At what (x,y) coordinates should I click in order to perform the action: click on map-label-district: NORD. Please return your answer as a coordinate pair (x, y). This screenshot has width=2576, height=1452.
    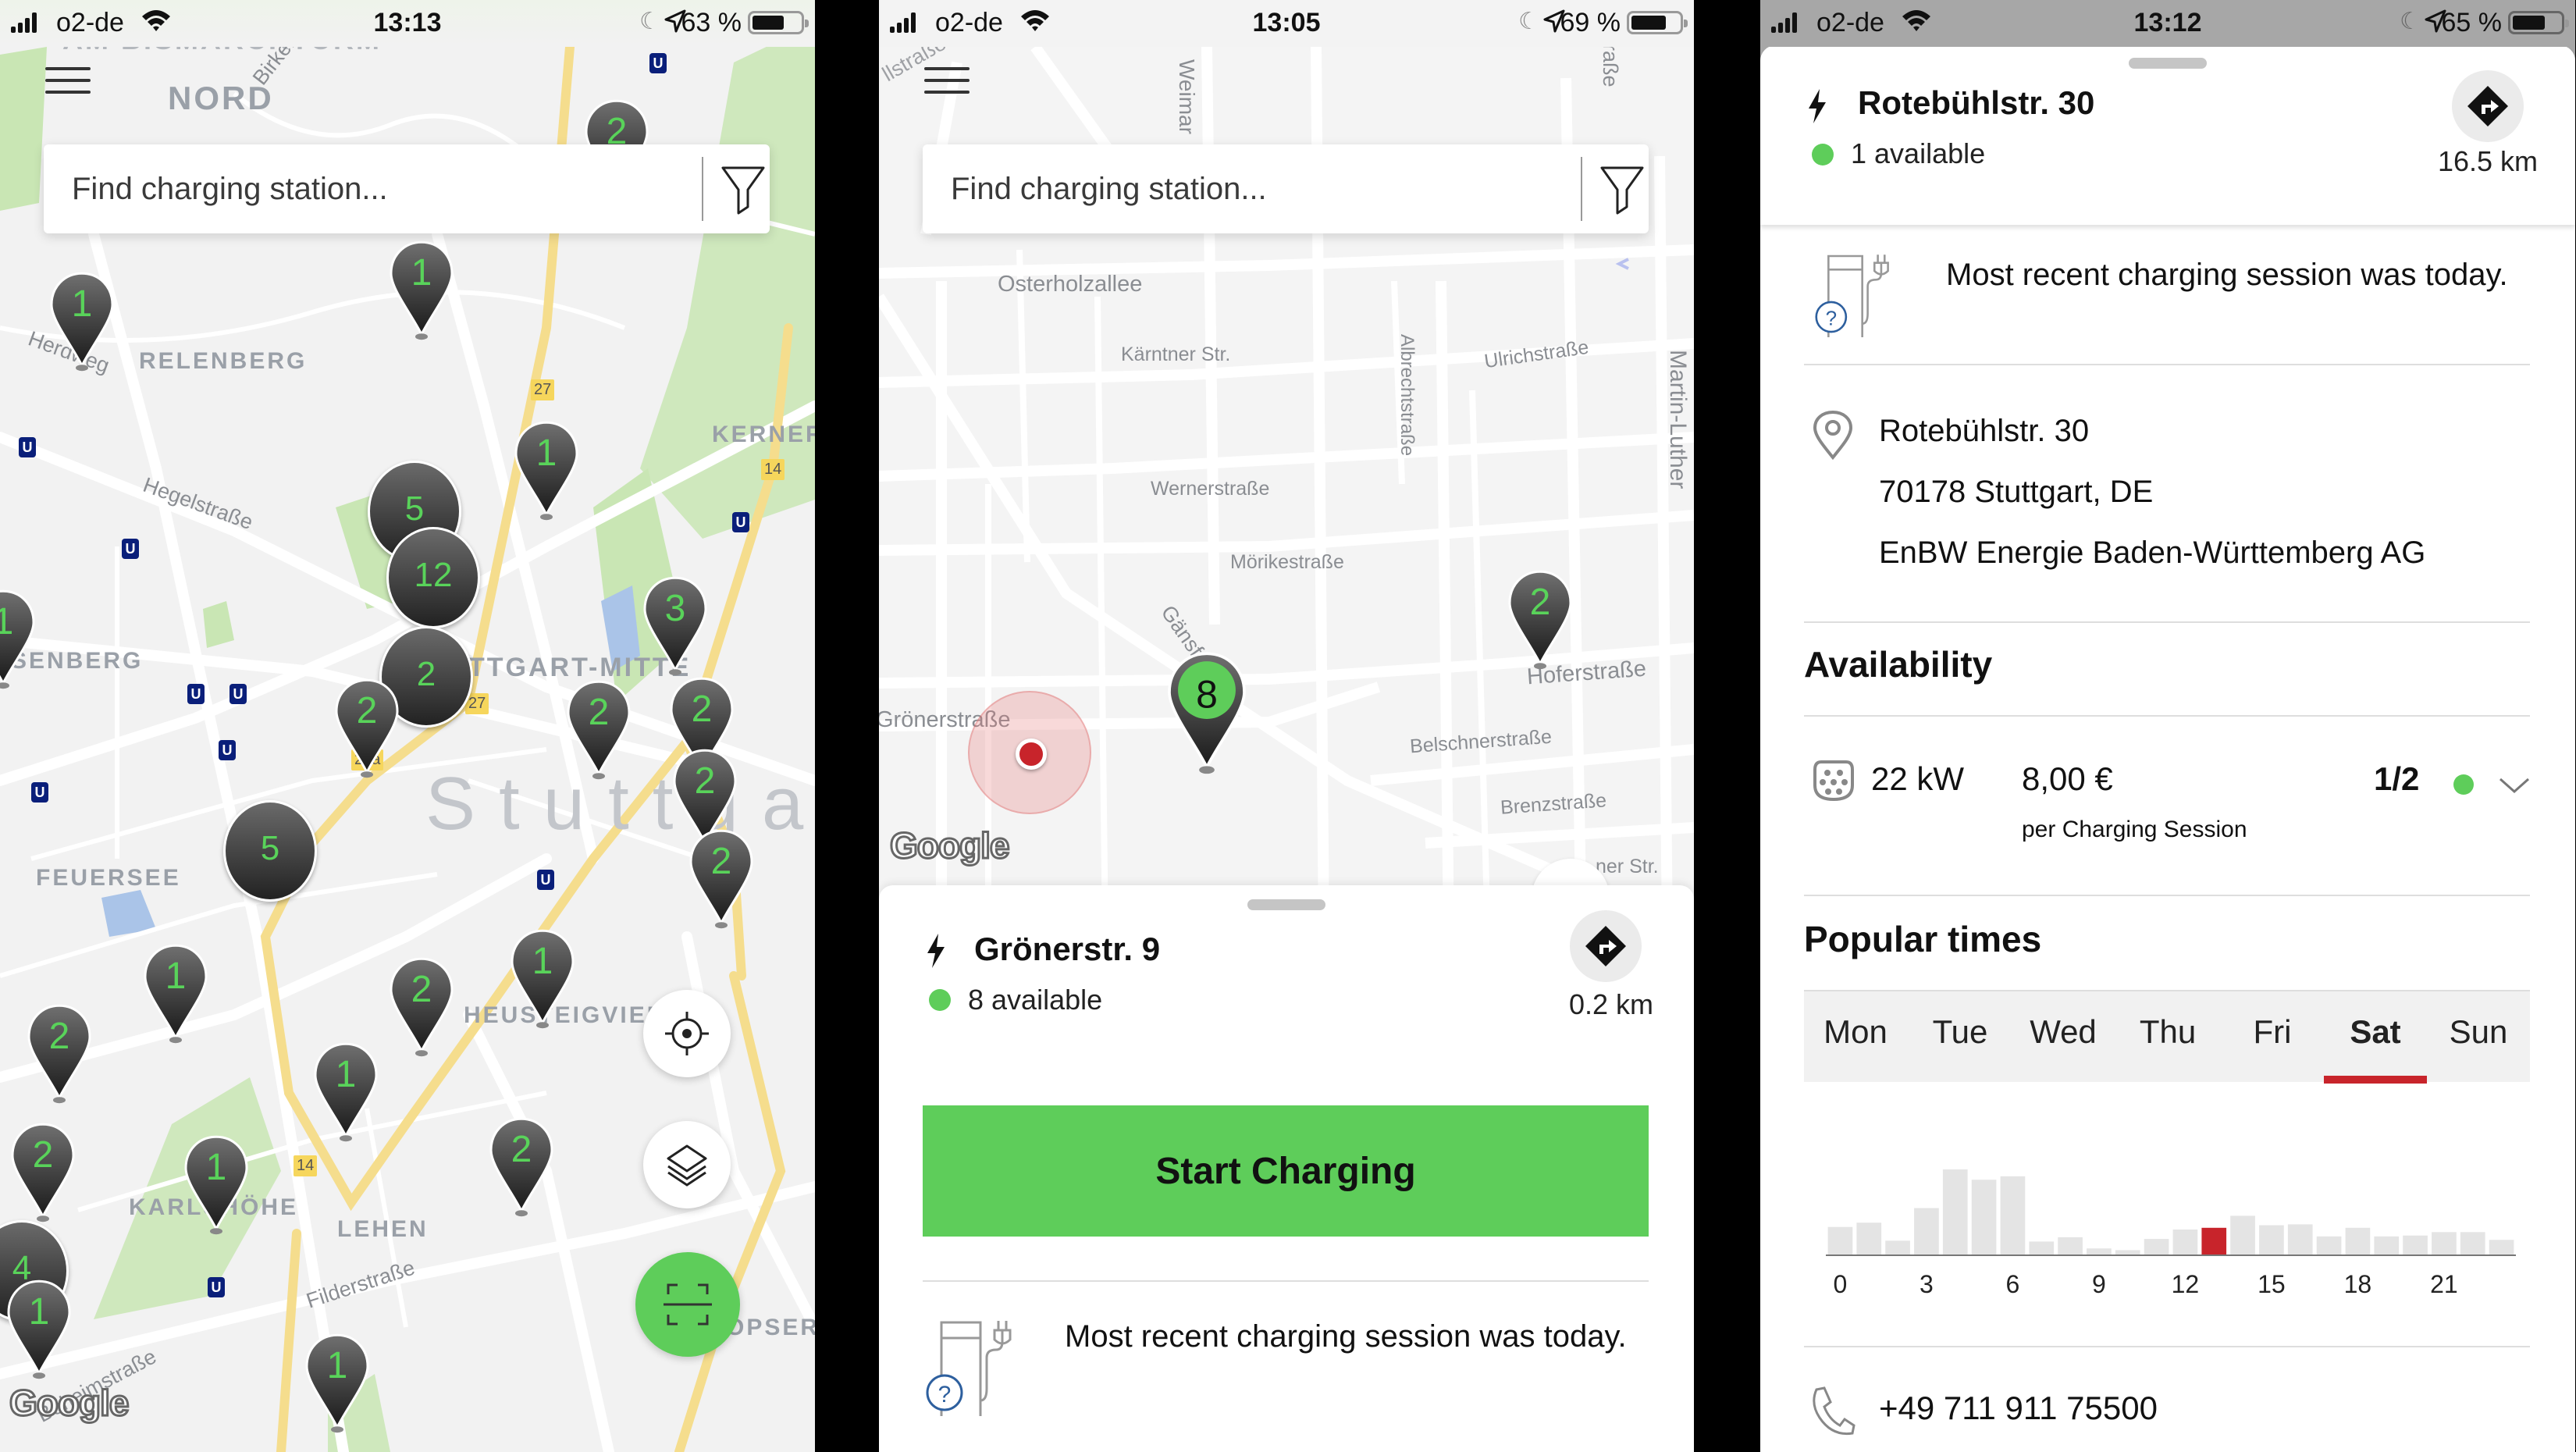
    Looking at the image, I should click on (221, 98).